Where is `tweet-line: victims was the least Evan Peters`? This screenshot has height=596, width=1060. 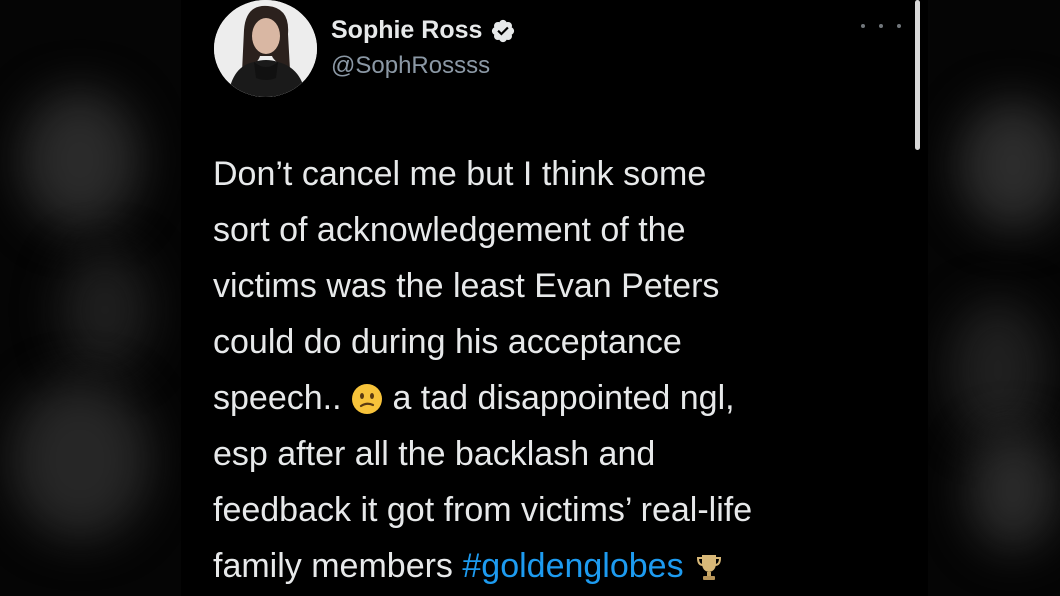
tweet-line: victims was the least Evan Peters is located at coordinates (466, 286).